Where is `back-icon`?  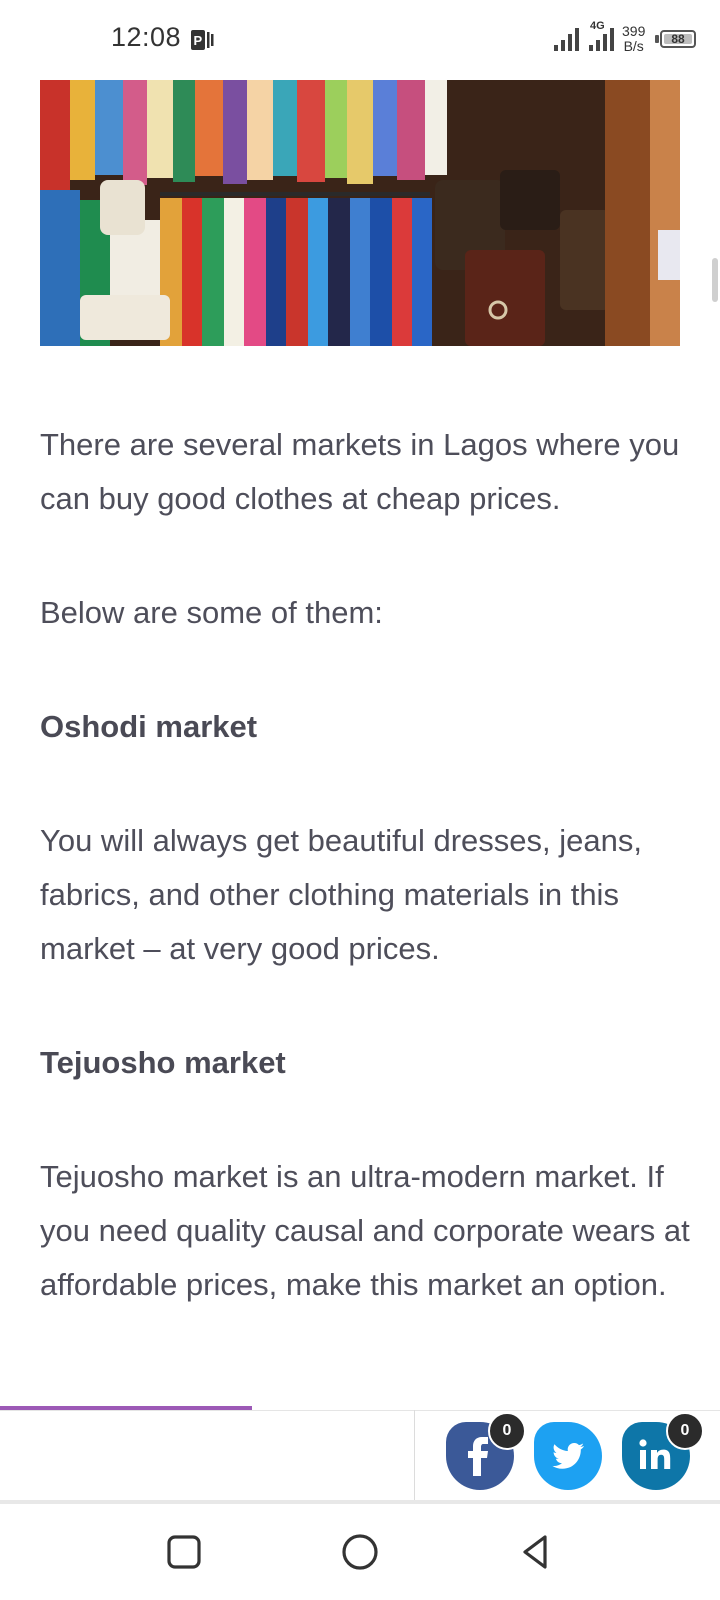 back-icon is located at coordinates (536, 1552).